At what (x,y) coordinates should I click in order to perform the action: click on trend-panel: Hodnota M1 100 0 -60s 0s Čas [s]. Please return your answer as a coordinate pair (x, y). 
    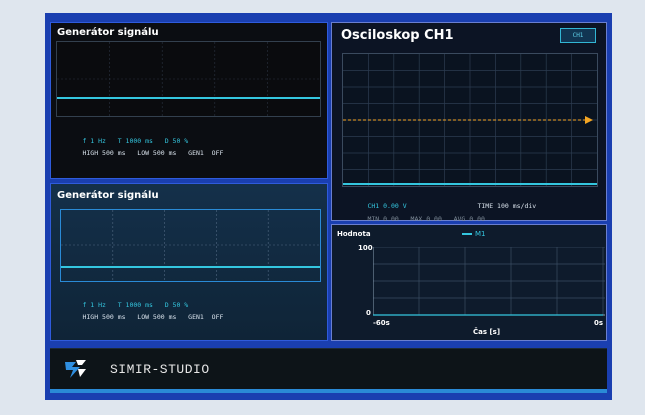
    Looking at the image, I should click on (469, 282).